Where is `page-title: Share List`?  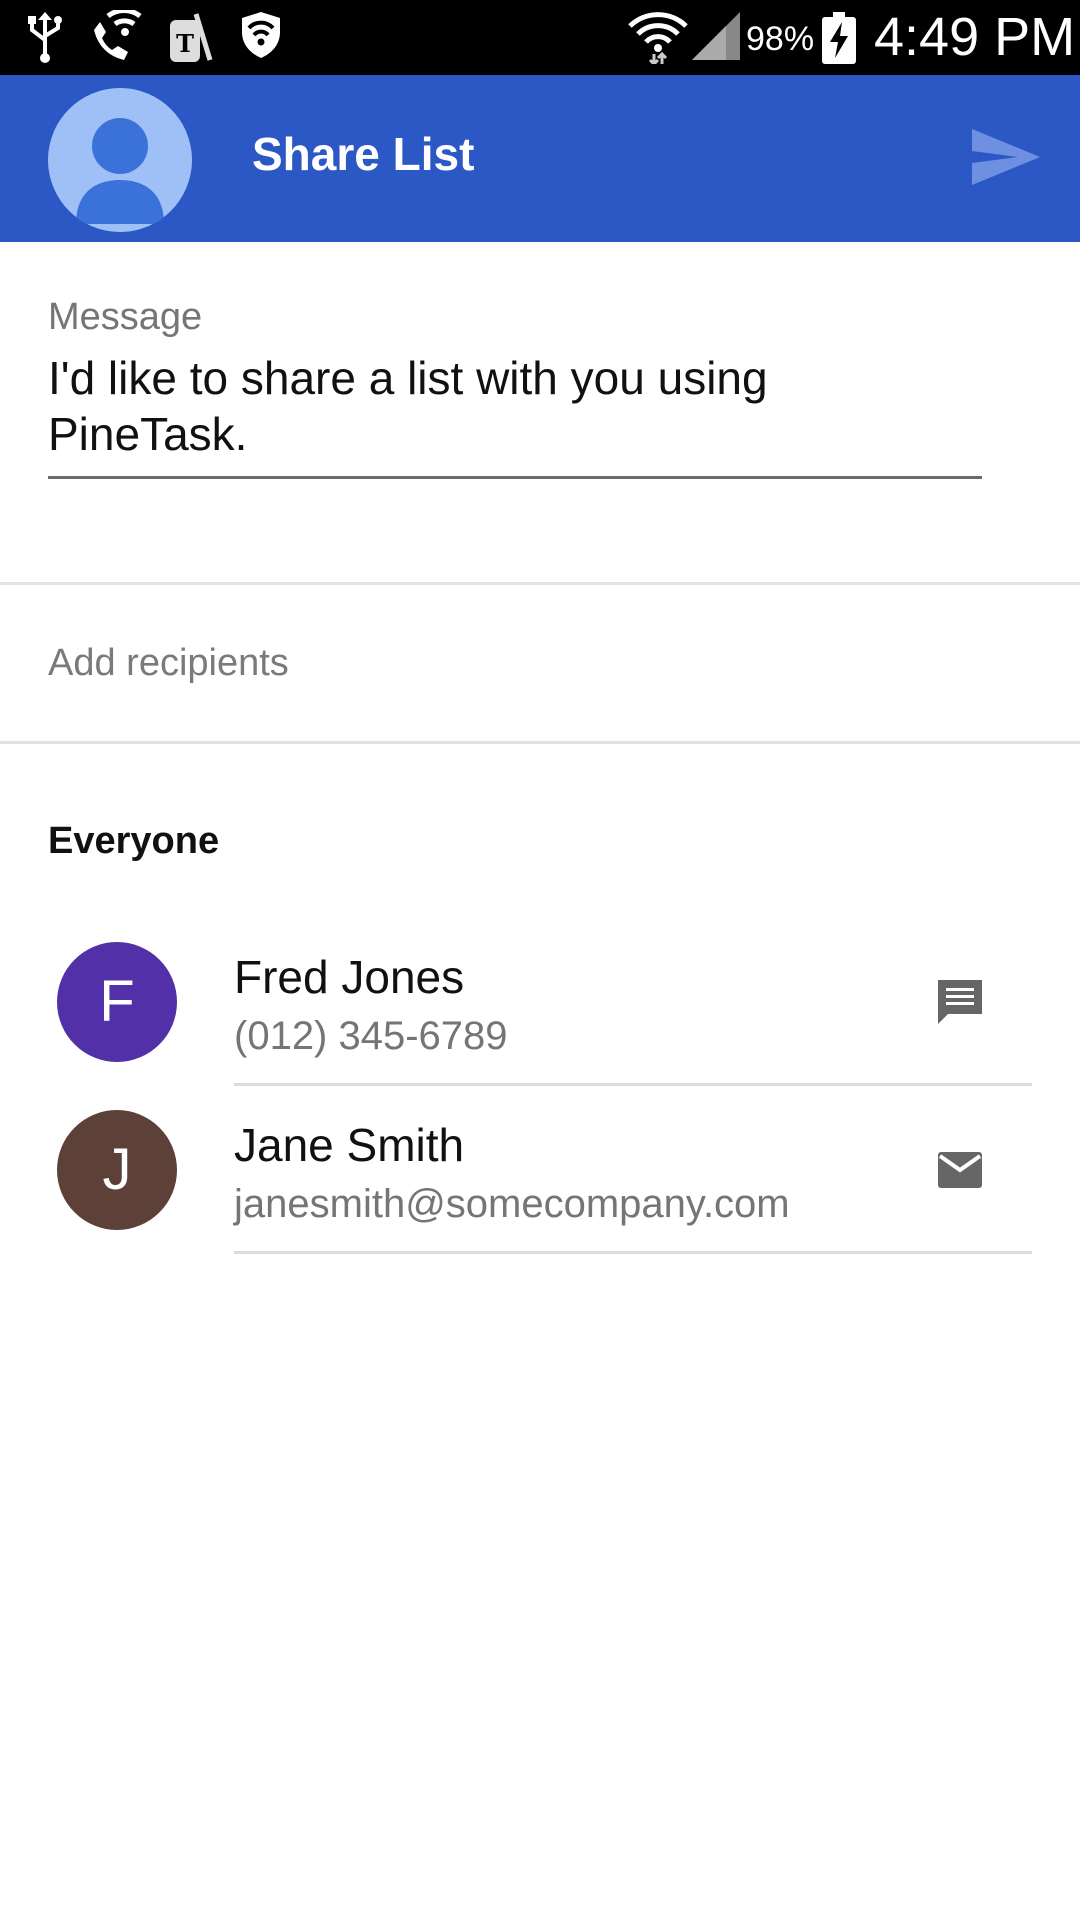 page-title: Share List is located at coordinates (363, 154).